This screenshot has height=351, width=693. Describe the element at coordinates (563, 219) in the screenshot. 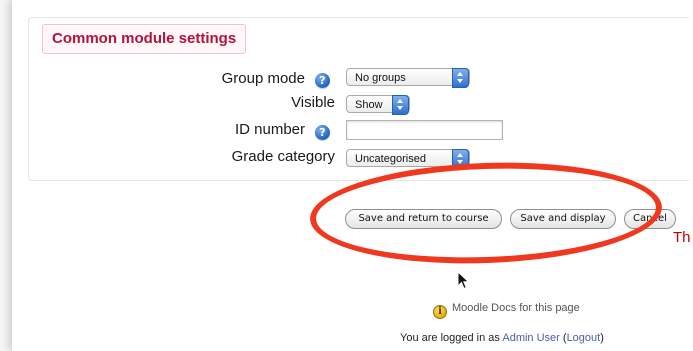

I see `save-and-display-button: Save and display` at that location.